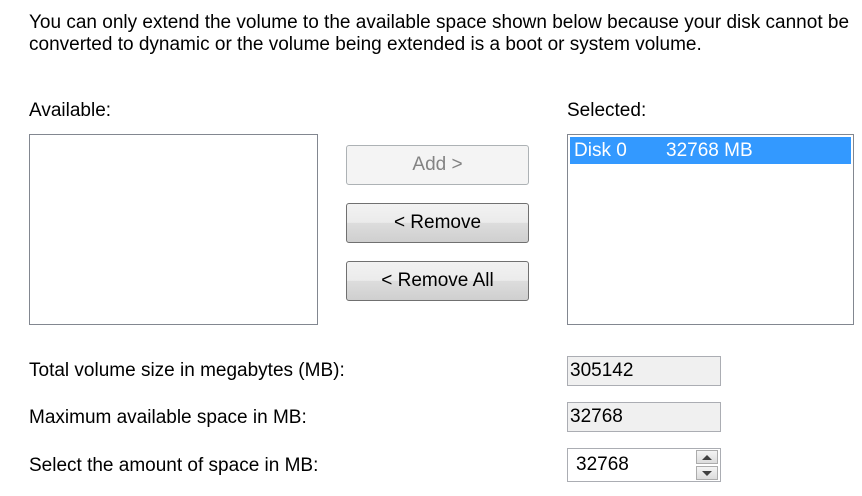 This screenshot has height=496, width=862. I want to click on max-space-label: Maximum available space in MB:, so click(168, 417).